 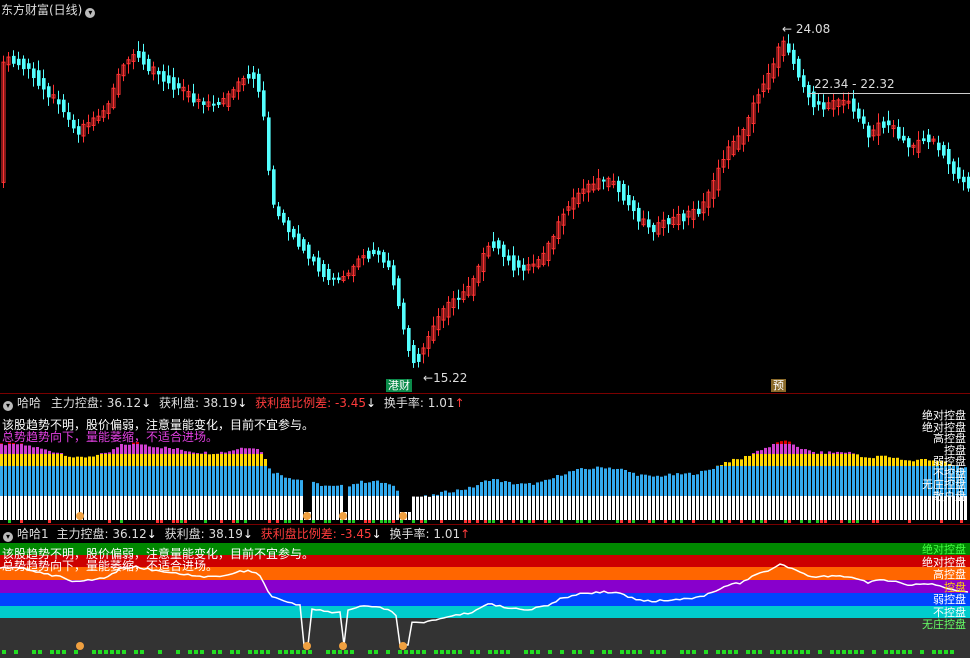 I want to click on hand-marker-icon, so click(x=307, y=516).